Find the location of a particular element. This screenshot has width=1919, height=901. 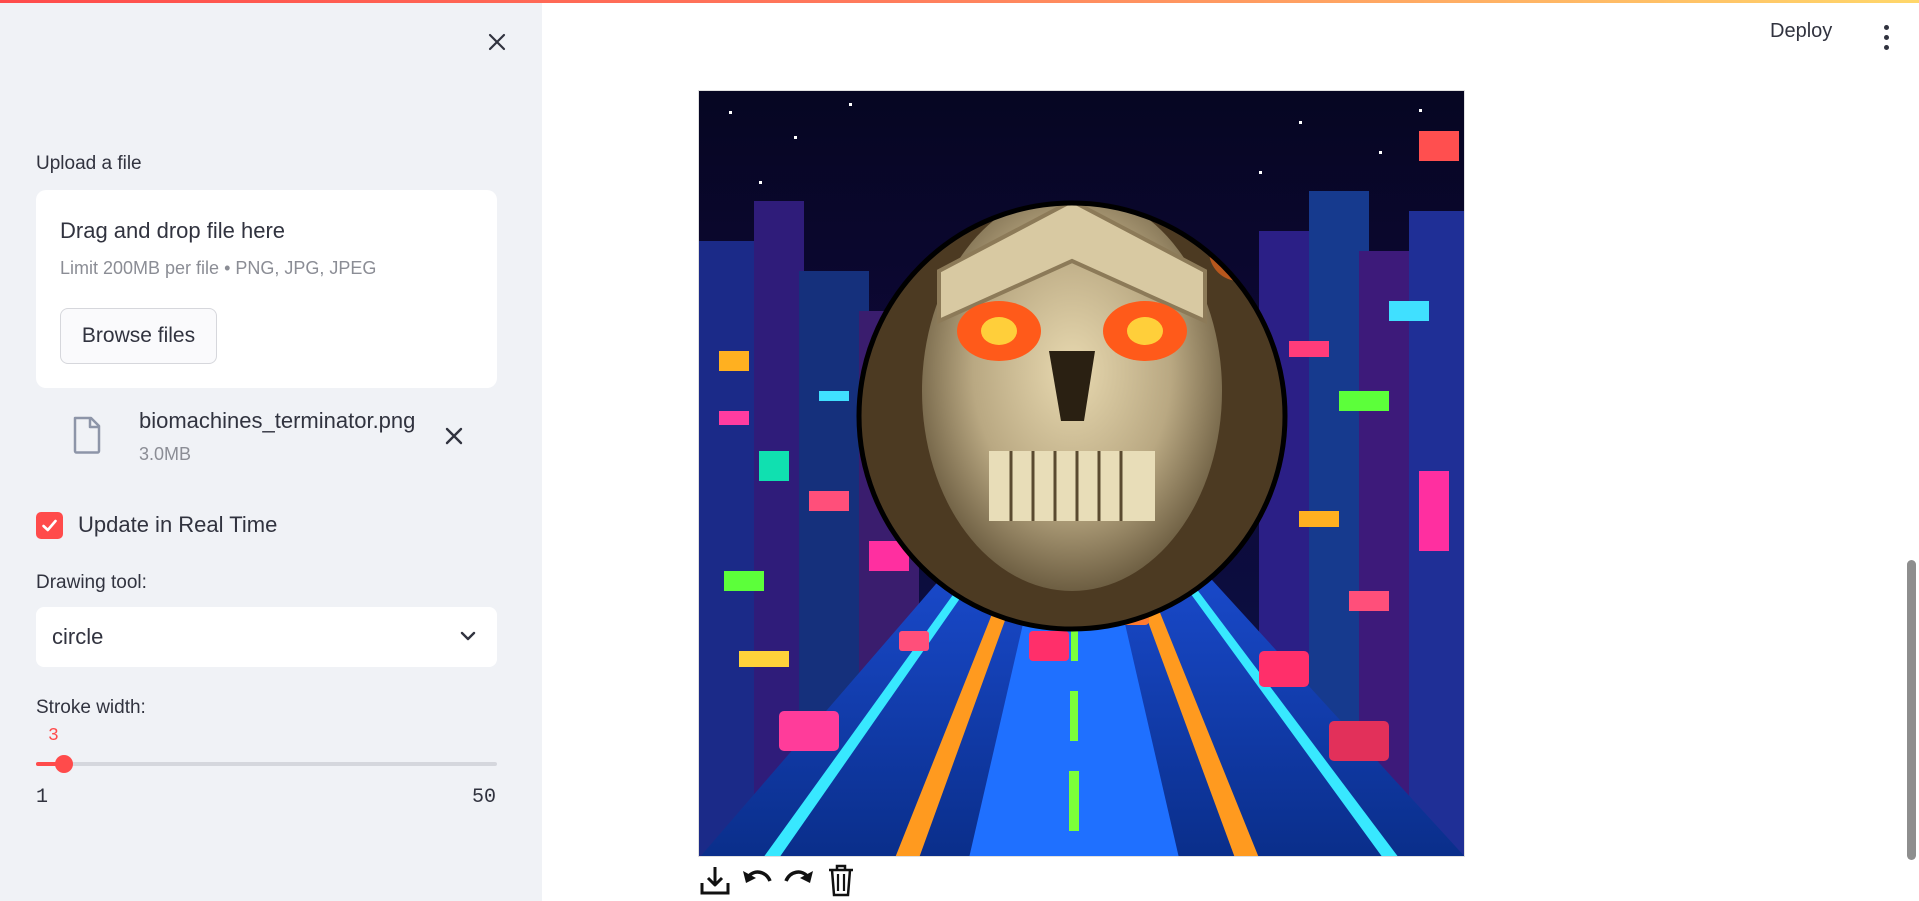

download-icon is located at coordinates (715, 881).